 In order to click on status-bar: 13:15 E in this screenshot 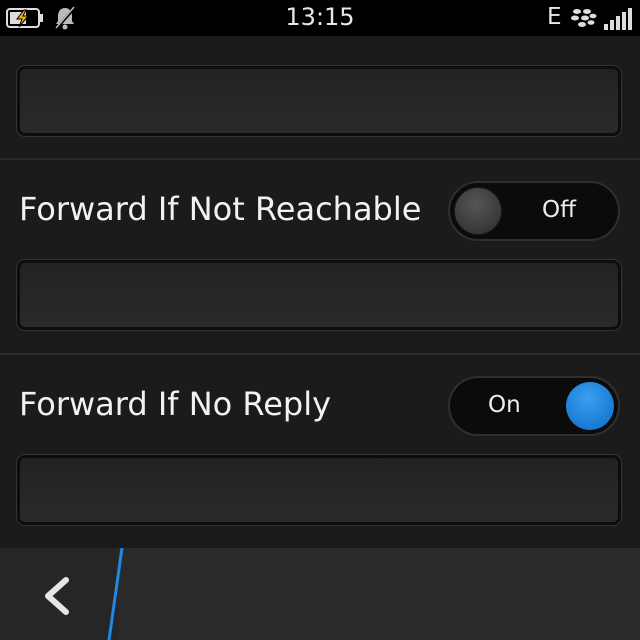, I will do `click(320, 18)`.